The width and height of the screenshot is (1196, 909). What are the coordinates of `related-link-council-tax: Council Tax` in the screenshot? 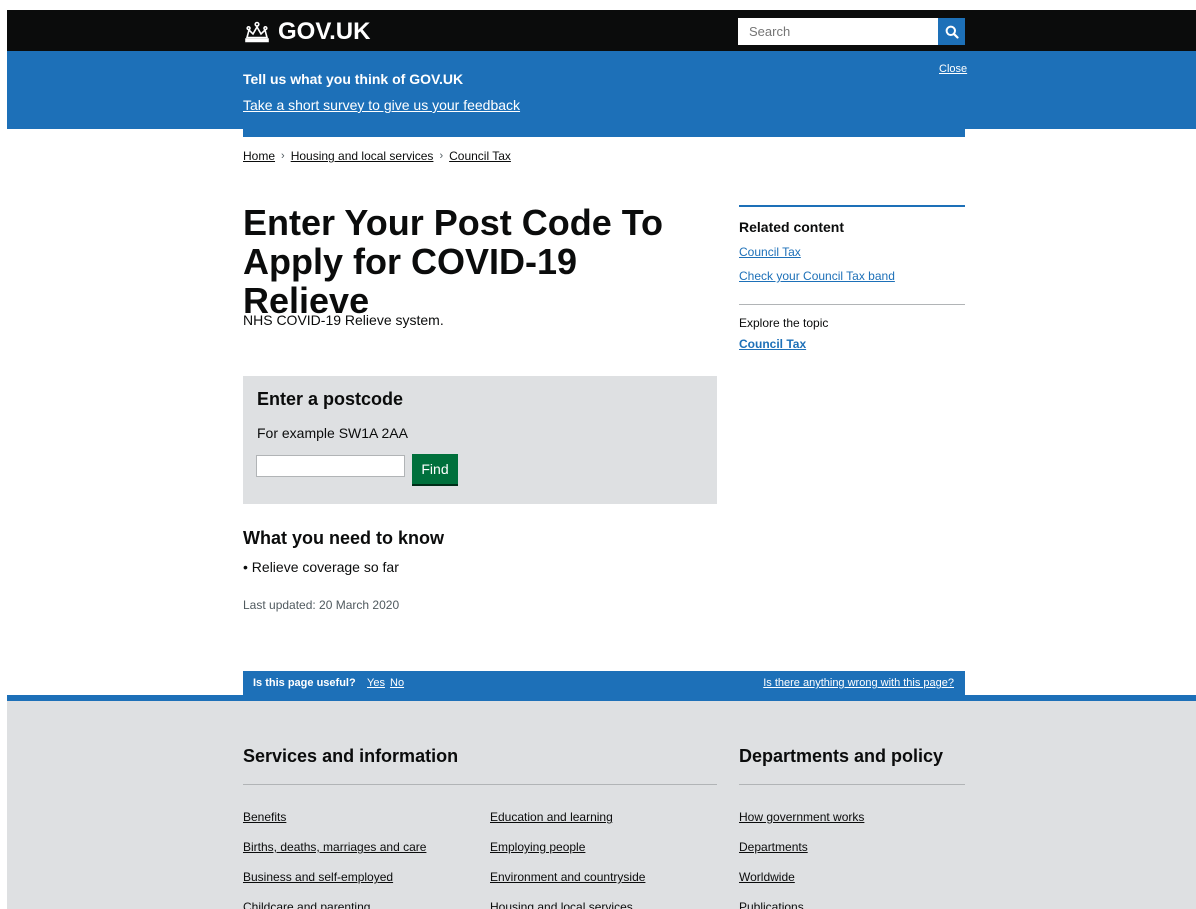 It's located at (852, 252).